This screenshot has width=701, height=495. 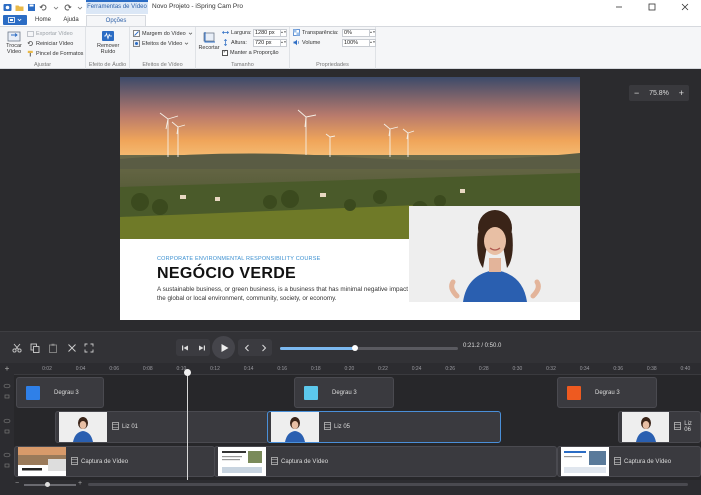 I want to click on skip-back-button, so click(x=184, y=348).